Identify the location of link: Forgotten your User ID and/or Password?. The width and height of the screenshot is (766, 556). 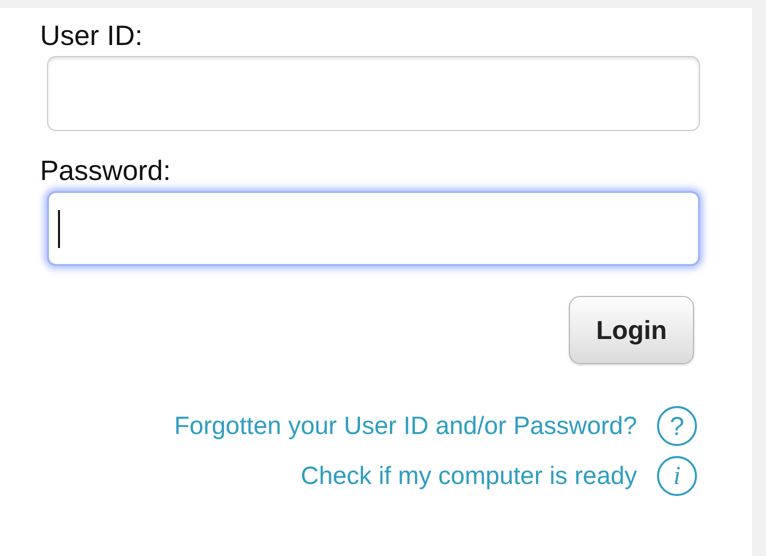
(405, 426).